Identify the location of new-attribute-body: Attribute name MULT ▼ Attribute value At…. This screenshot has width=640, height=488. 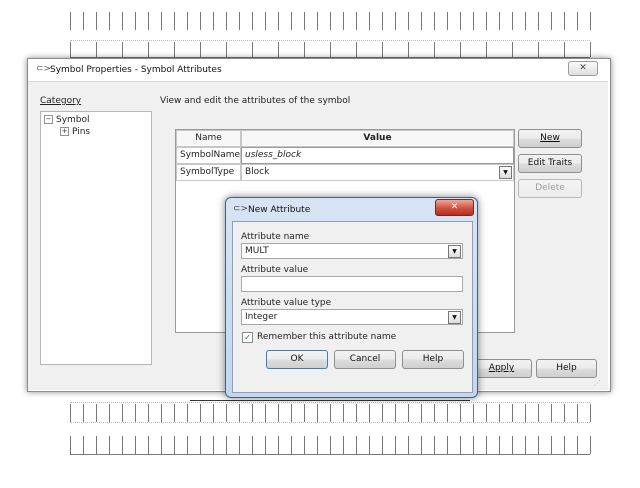
(352, 307).